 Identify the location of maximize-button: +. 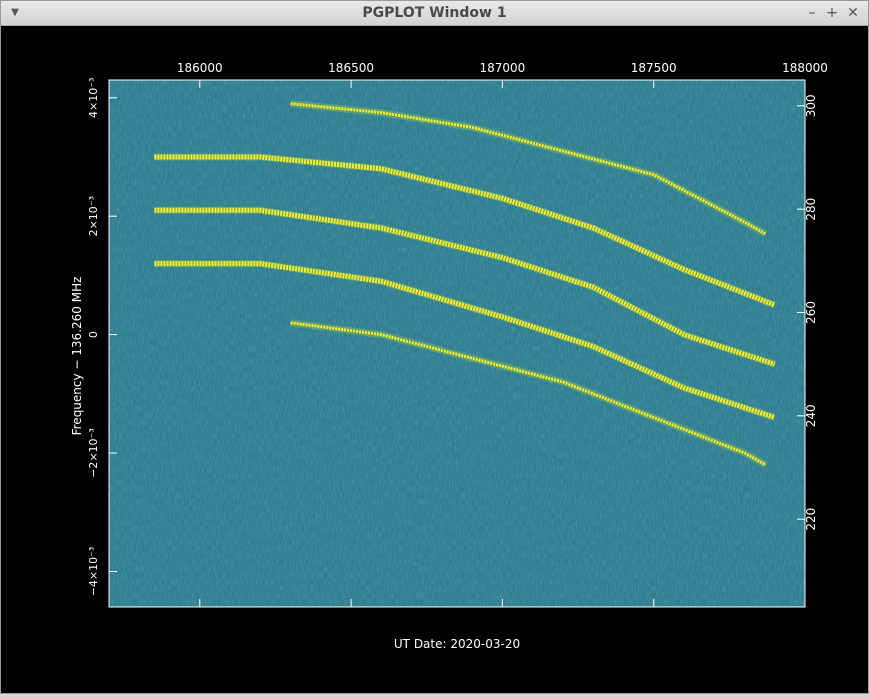
(832, 13).